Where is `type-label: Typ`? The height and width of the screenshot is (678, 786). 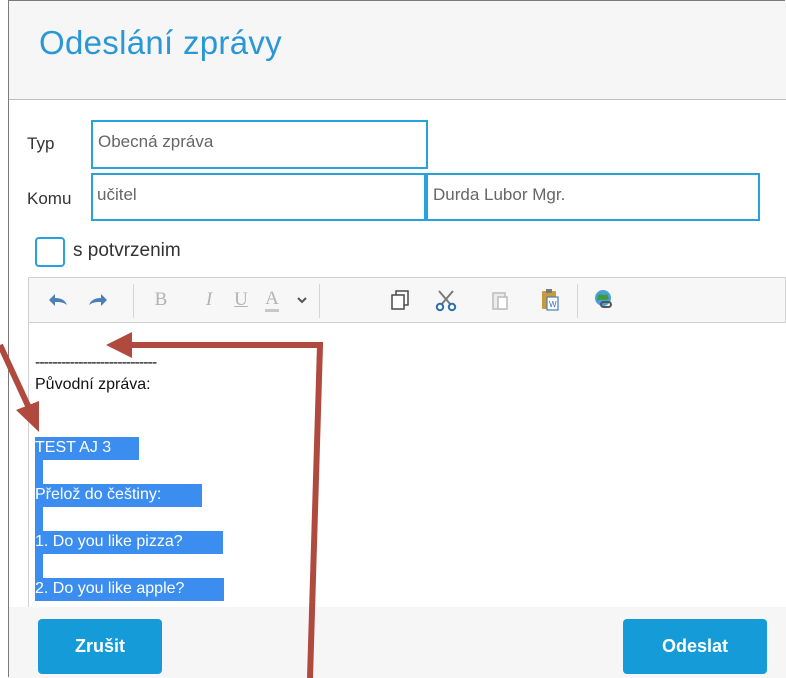 type-label: Typ is located at coordinates (41, 143).